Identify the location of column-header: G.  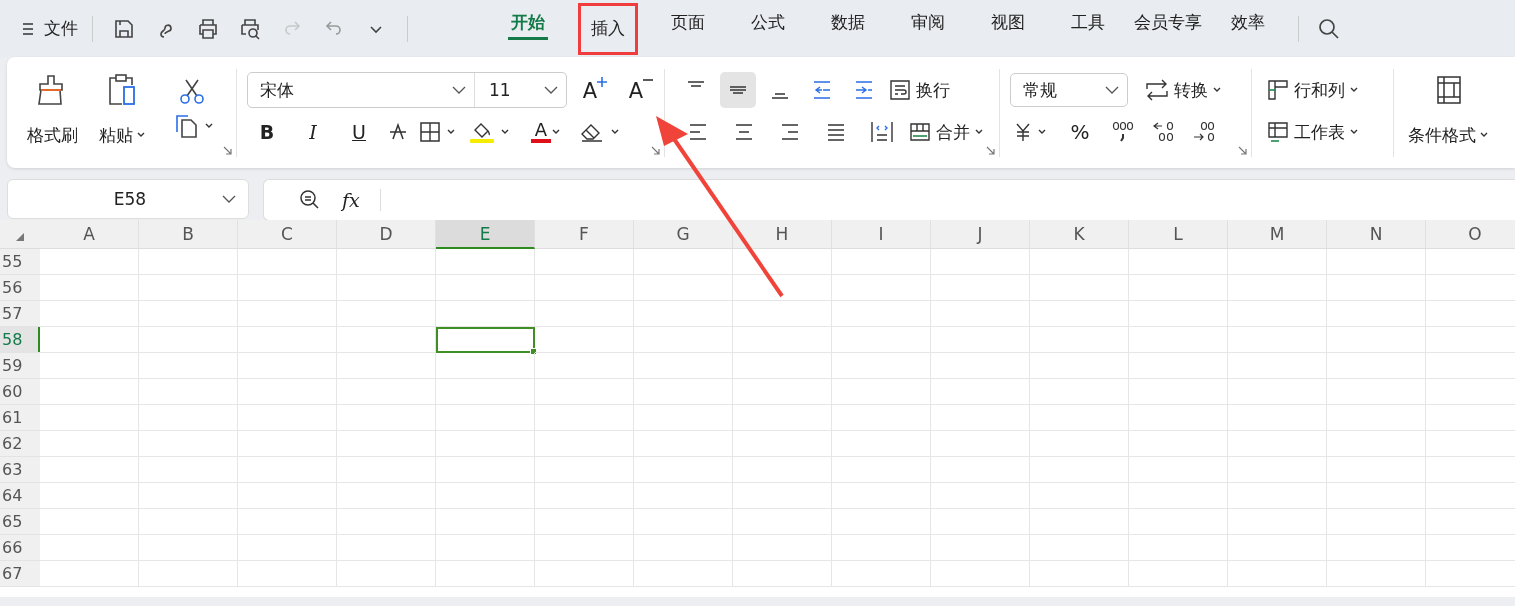
(683, 234).